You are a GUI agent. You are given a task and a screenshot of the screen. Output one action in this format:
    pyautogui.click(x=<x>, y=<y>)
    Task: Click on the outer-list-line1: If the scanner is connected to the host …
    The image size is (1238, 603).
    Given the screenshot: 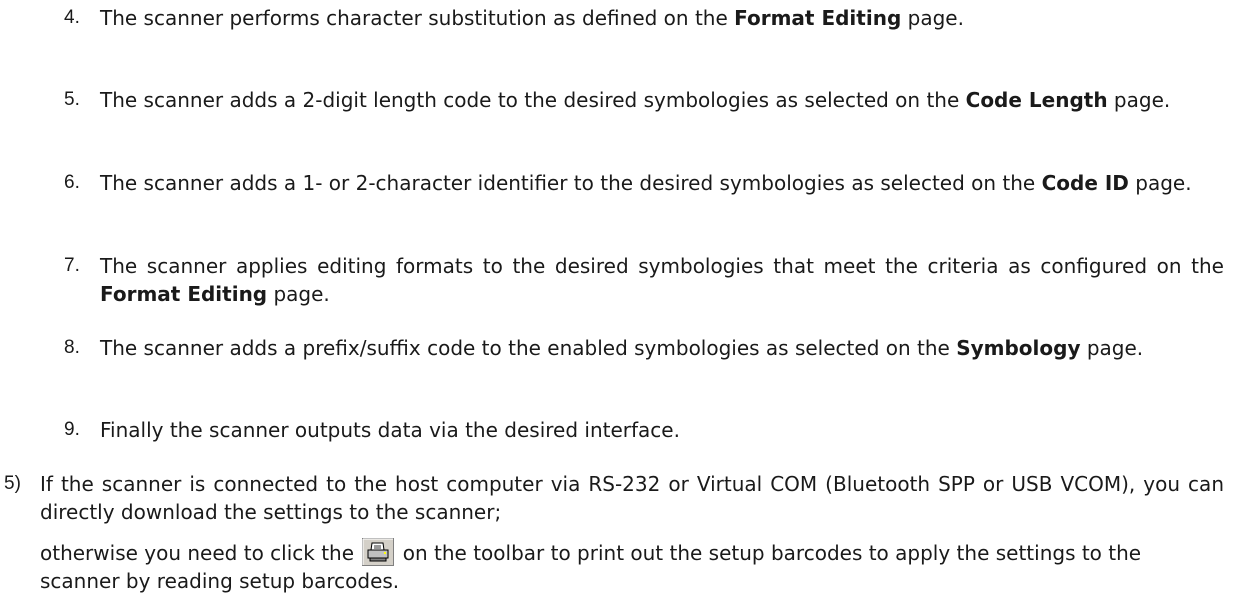 What is the action you would take?
    pyautogui.click(x=632, y=498)
    